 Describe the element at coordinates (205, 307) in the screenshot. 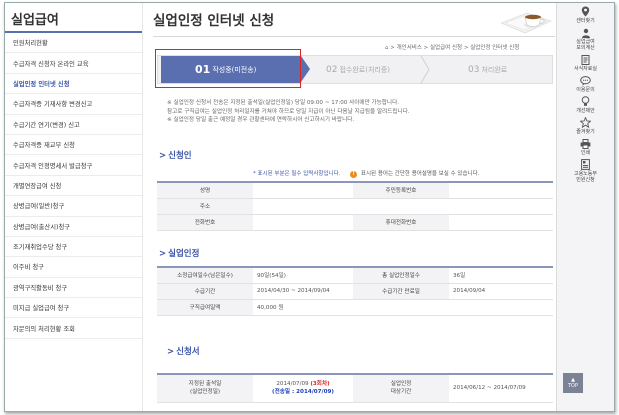

I see `daily-benefit-label: 구직급여일액` at that location.